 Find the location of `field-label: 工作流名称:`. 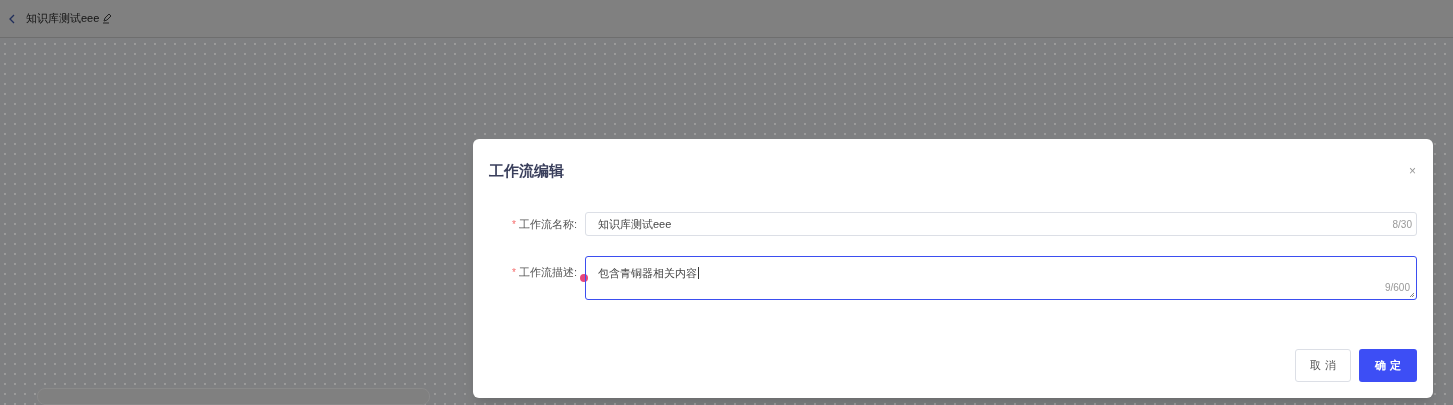

field-label: 工作流名称: is located at coordinates (547, 224).